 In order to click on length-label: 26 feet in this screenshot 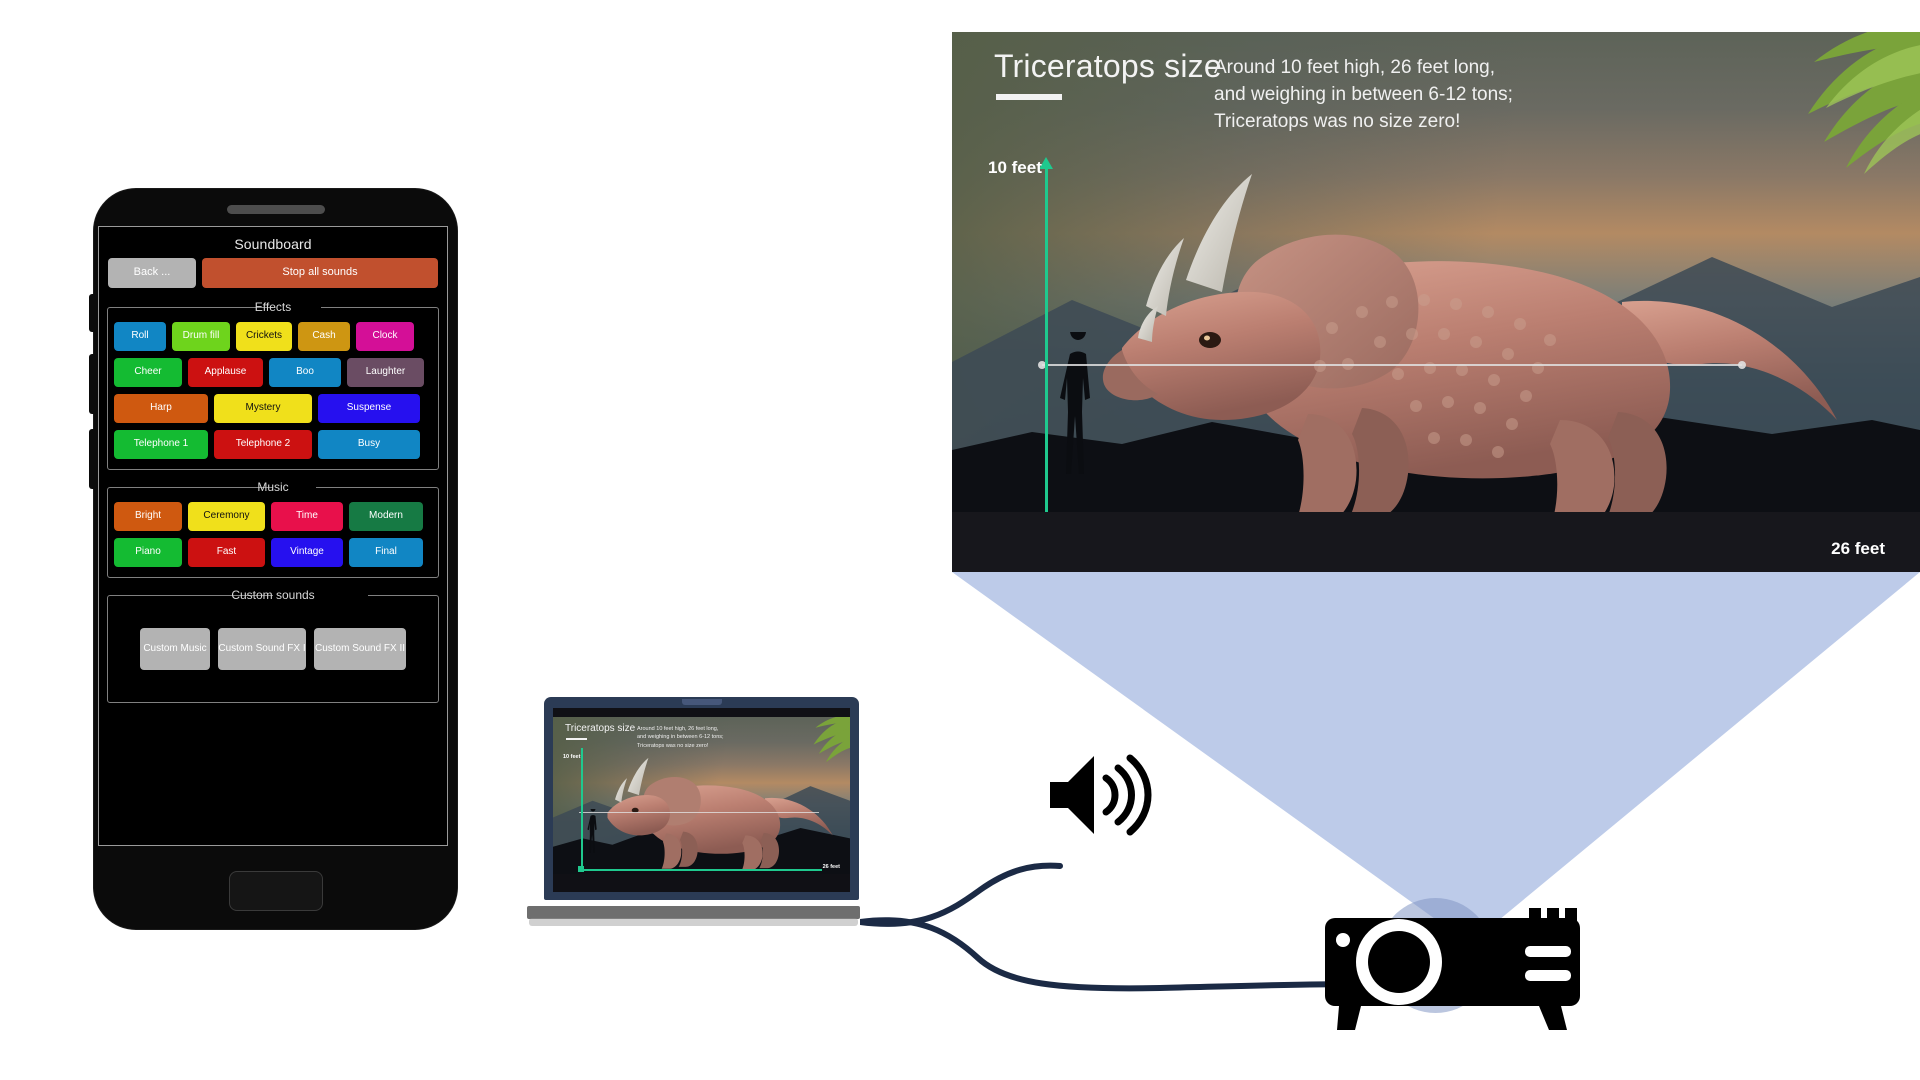, I will do `click(1858, 548)`.